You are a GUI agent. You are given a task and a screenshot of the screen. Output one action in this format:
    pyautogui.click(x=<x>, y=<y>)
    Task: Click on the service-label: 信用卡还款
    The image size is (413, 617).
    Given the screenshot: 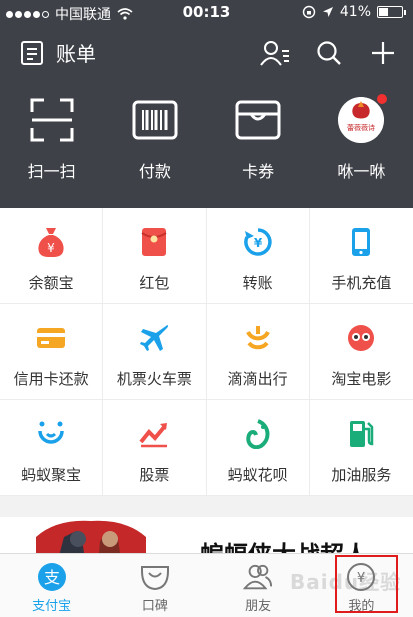 What is the action you would take?
    pyautogui.click(x=51, y=379)
    